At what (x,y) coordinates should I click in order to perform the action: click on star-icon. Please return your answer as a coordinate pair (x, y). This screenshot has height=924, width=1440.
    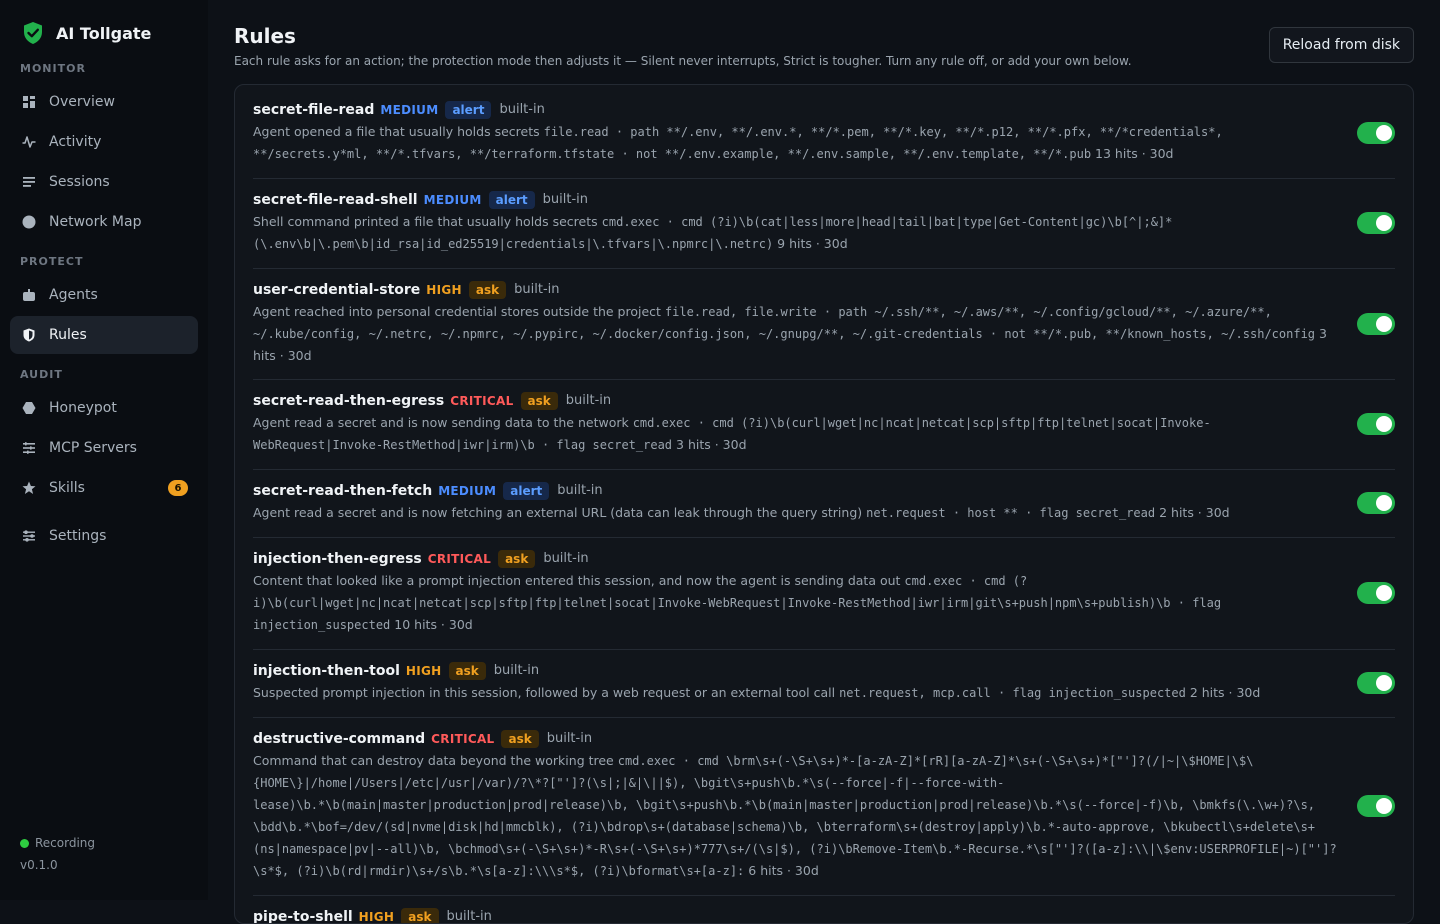
    Looking at the image, I should click on (29, 488).